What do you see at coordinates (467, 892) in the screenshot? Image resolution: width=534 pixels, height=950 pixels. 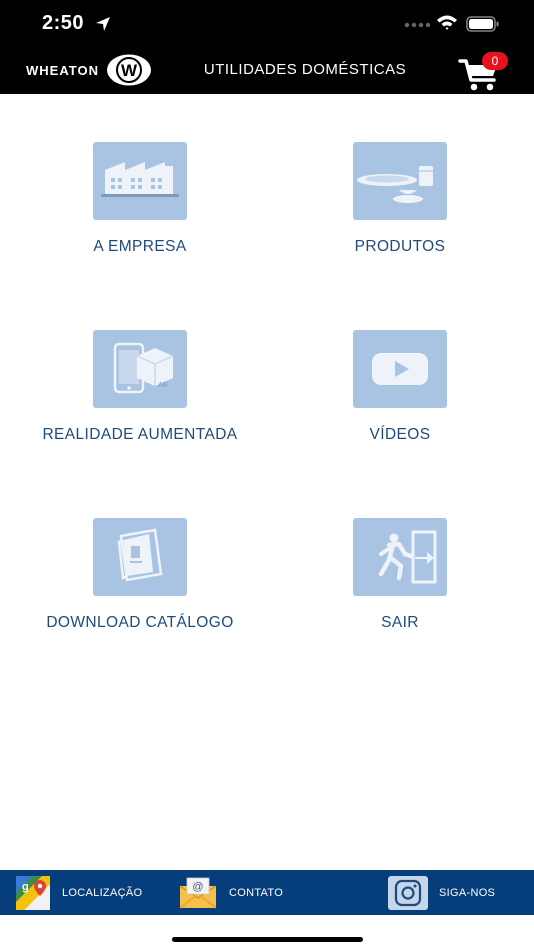 I see `follow-label: SIGA-NOS` at bounding box center [467, 892].